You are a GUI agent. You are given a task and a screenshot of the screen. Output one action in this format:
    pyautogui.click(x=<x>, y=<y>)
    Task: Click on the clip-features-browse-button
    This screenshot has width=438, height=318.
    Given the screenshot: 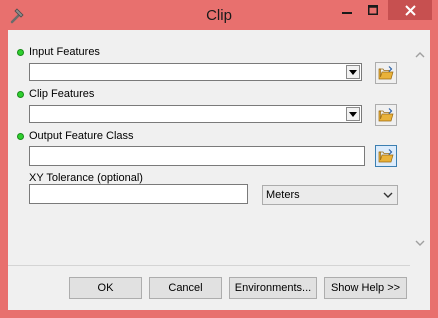 What is the action you would take?
    pyautogui.click(x=386, y=115)
    